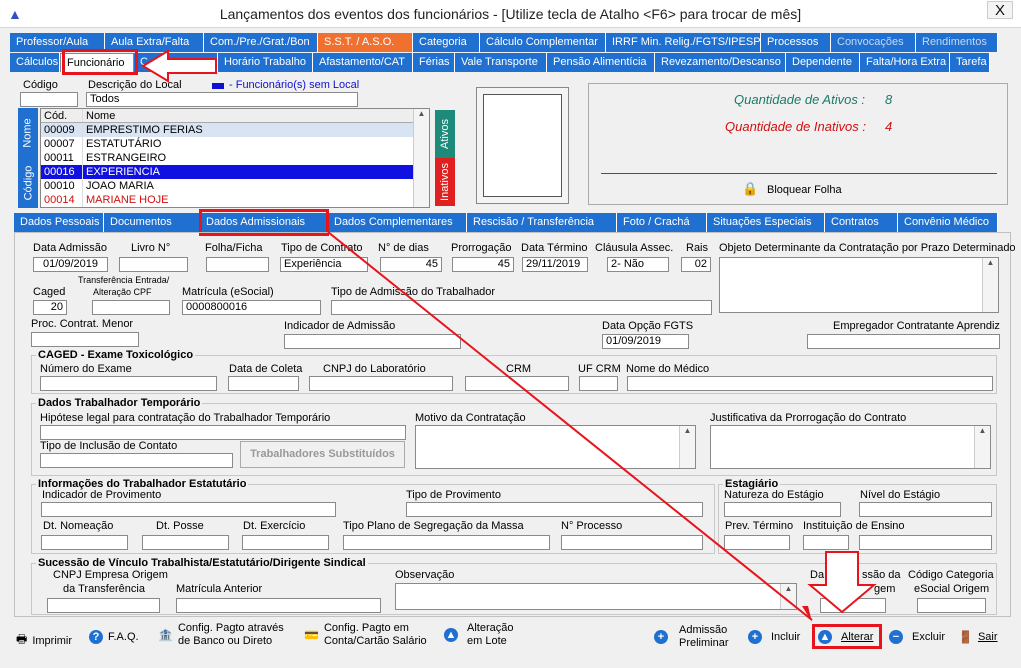 Image resolution: width=1021 pixels, height=668 pixels. Describe the element at coordinates (842, 582) in the screenshot. I see `down-arrow-annotation` at that location.